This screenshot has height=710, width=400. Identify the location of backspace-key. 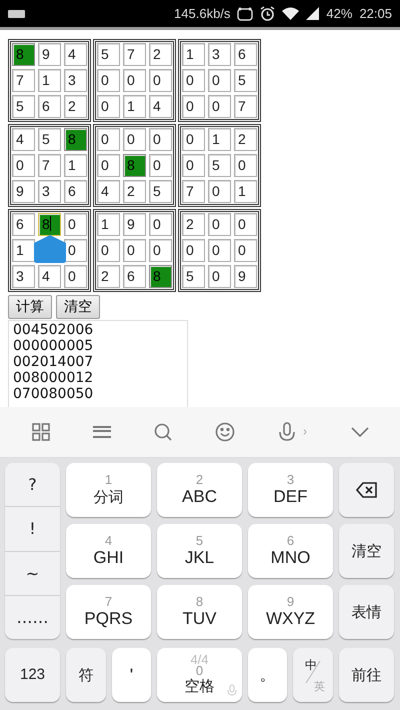
(366, 490).